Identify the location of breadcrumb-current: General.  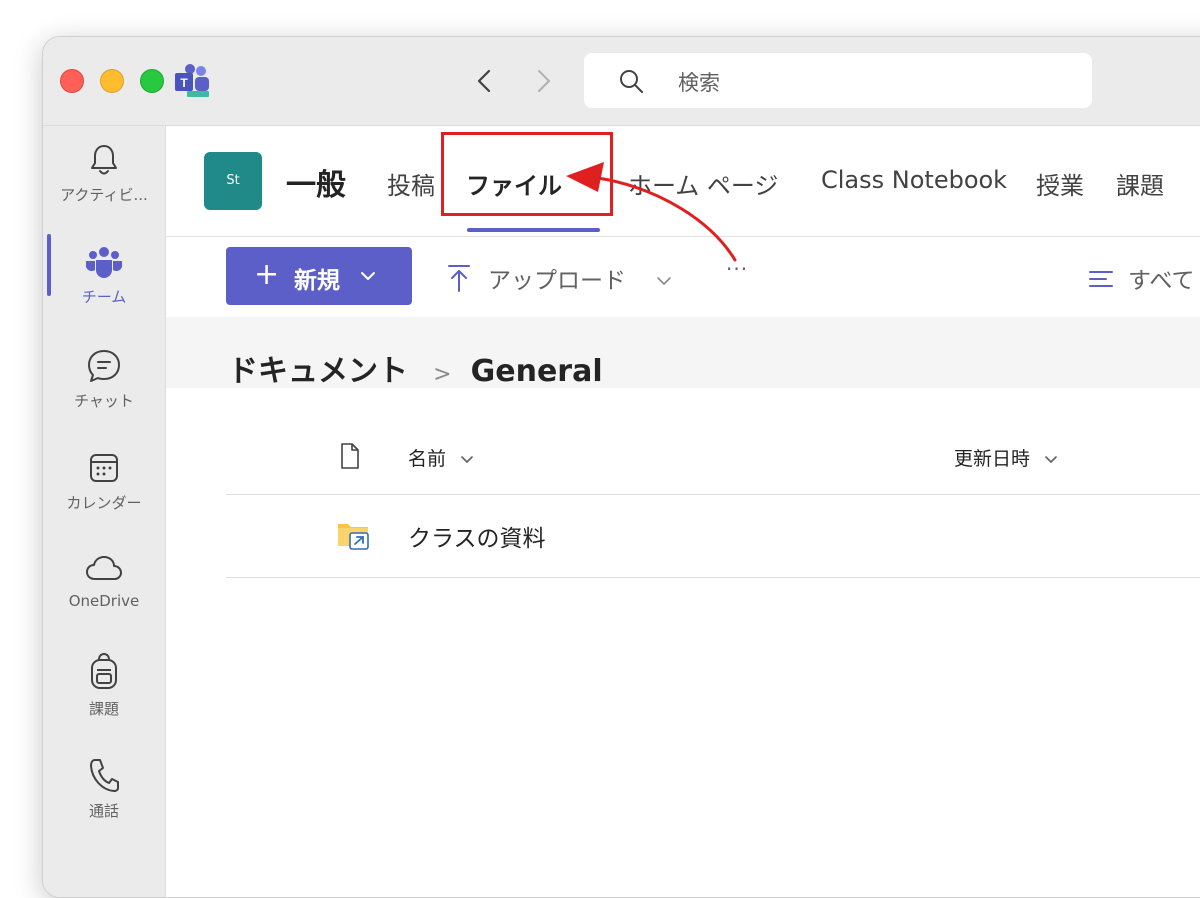
(536, 371).